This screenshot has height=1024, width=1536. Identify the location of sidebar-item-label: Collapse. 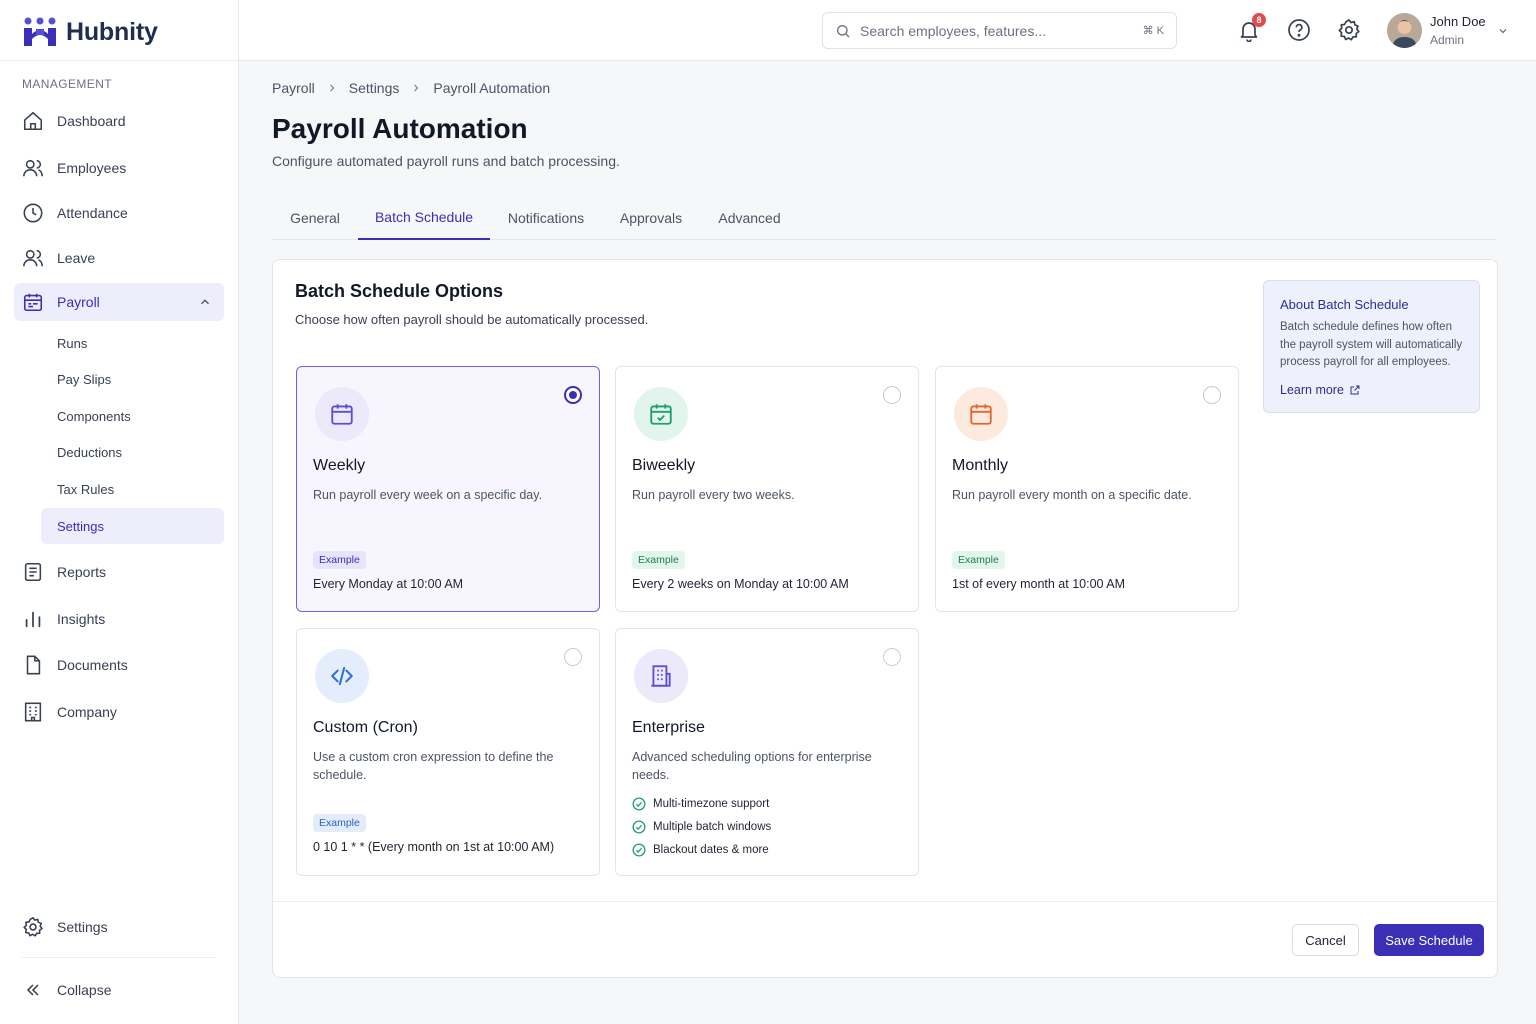
(84, 990).